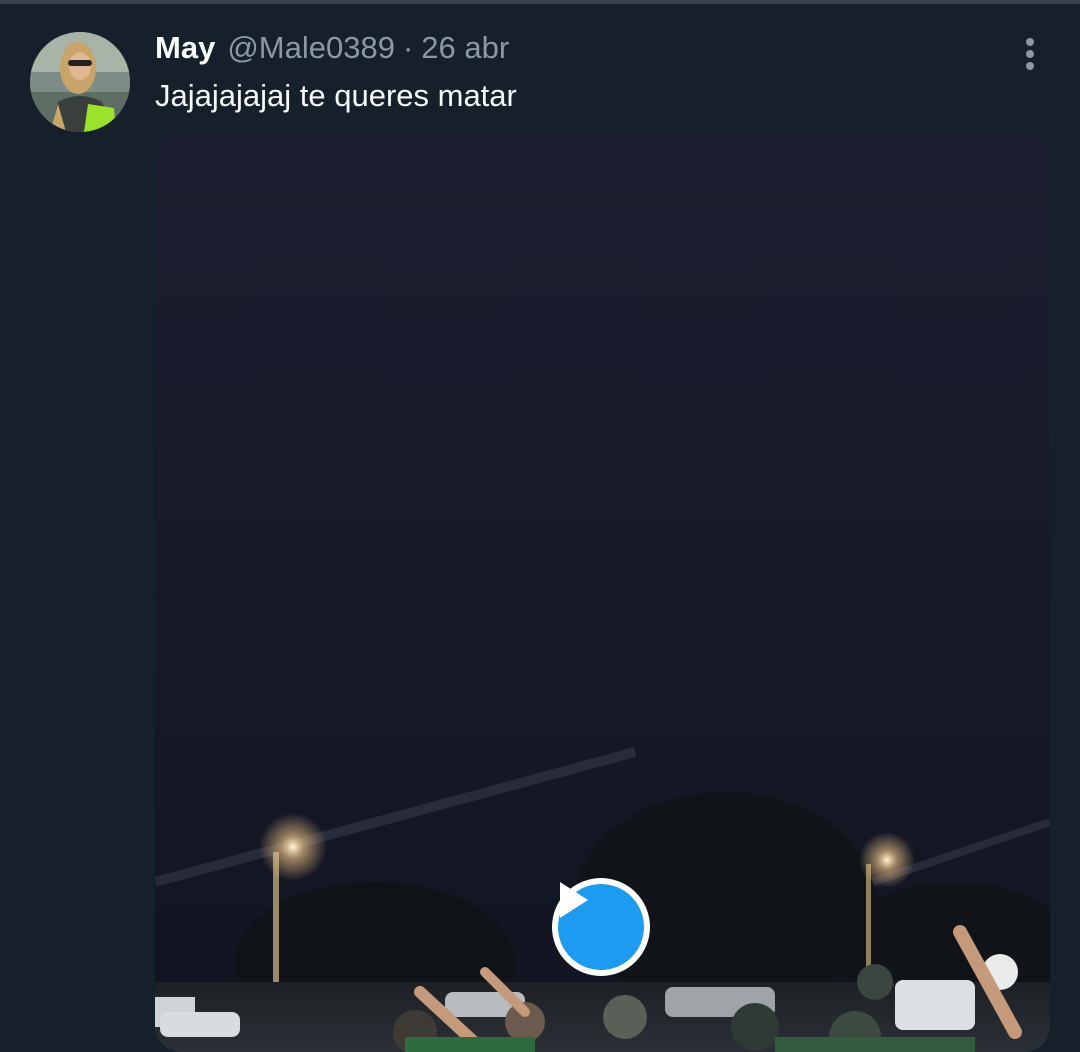 The width and height of the screenshot is (1080, 1052). I want to click on user-handle: @Male0389, so click(311, 48).